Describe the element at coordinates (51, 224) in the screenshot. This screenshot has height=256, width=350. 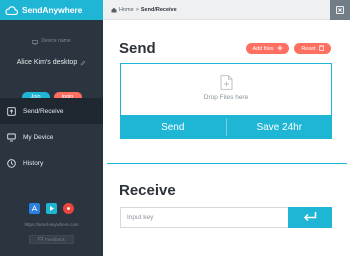
I see `site-url: https://send-anywhere.com` at that location.